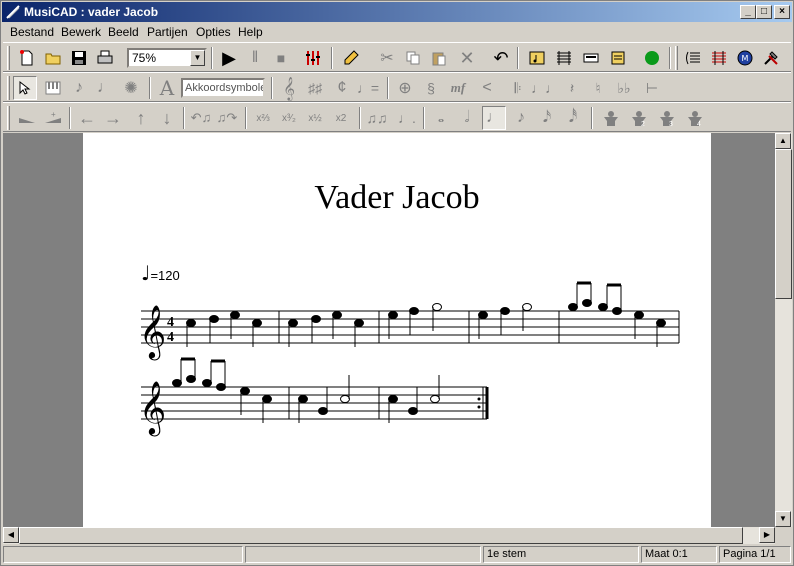  What do you see at coordinates (79, 88) in the screenshot?
I see `grace-note-button: ♪` at bounding box center [79, 88].